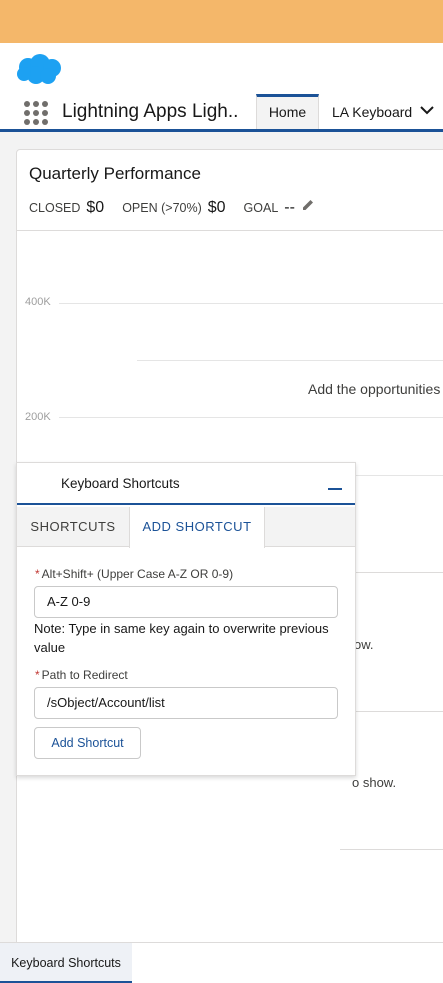 The width and height of the screenshot is (443, 983). Describe the element at coordinates (197, 527) in the screenshot. I see `tab-add-shortcut: ADD SHORTCUT` at that location.